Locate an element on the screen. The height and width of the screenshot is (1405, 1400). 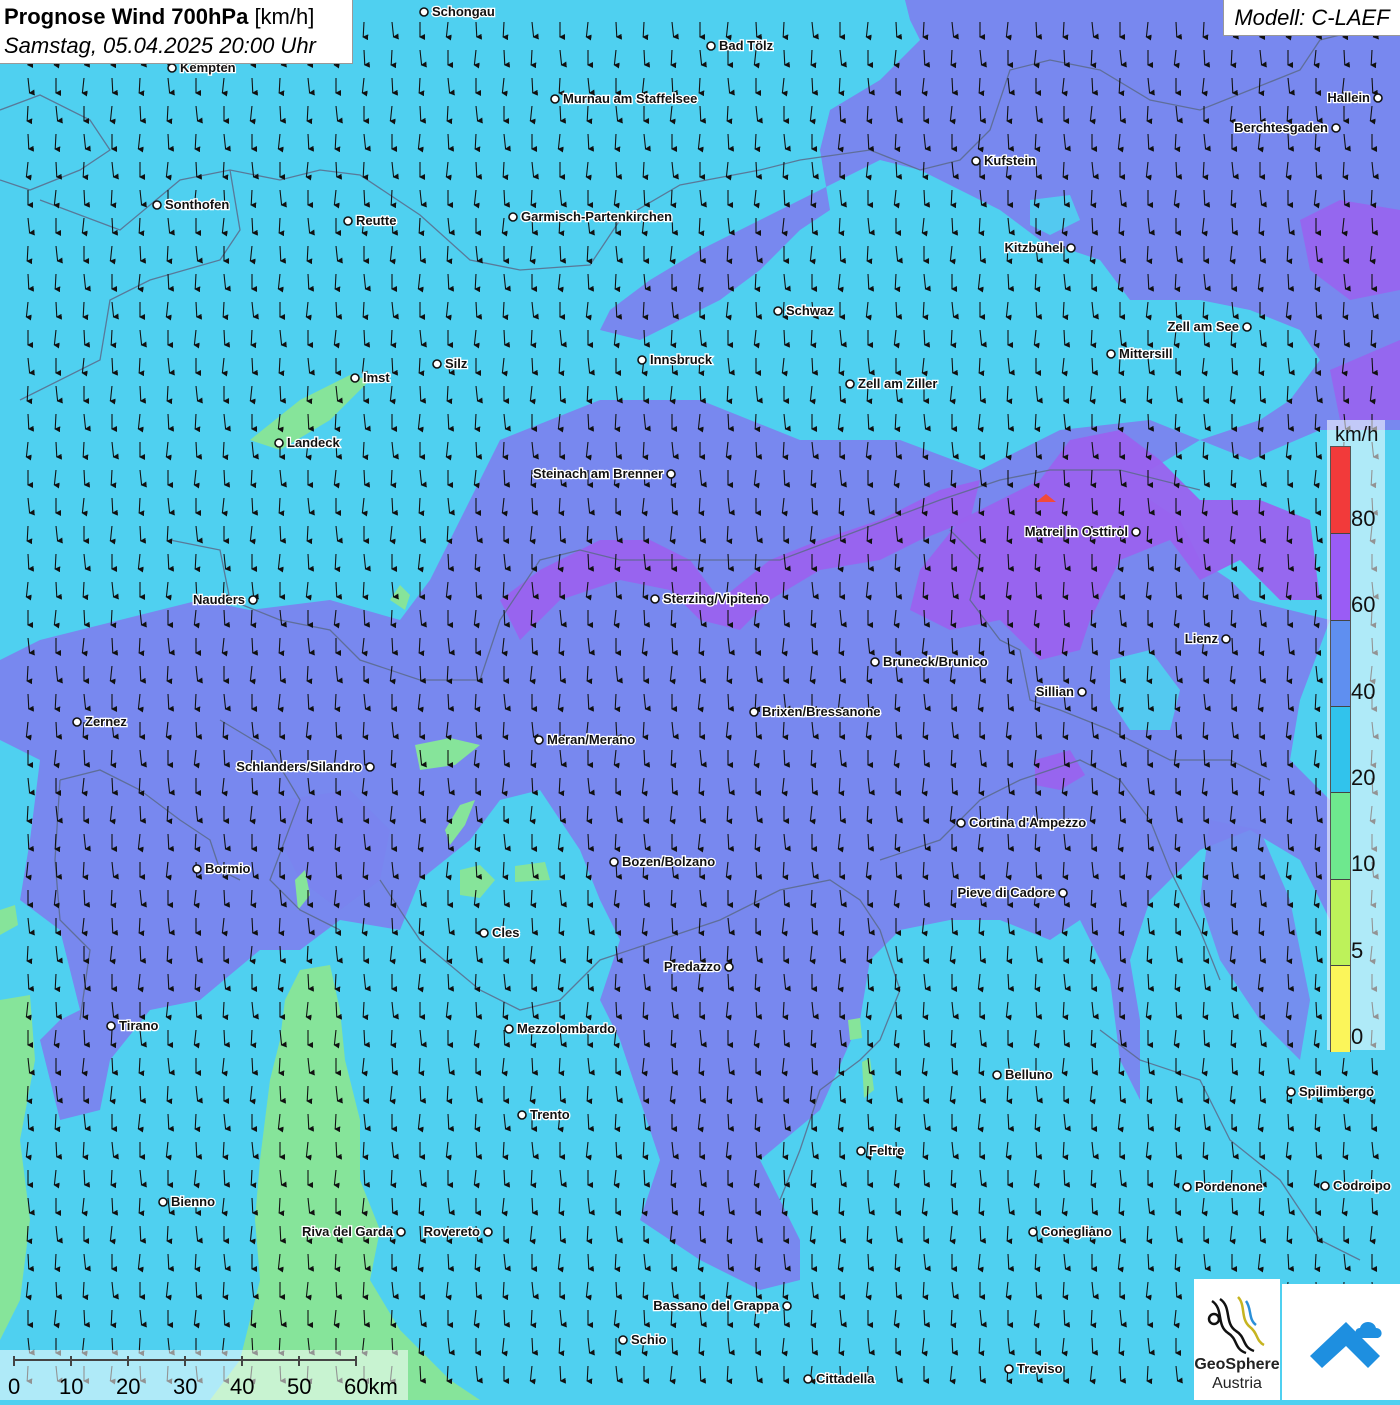
city-label: Treviso is located at coordinates (1040, 1368).